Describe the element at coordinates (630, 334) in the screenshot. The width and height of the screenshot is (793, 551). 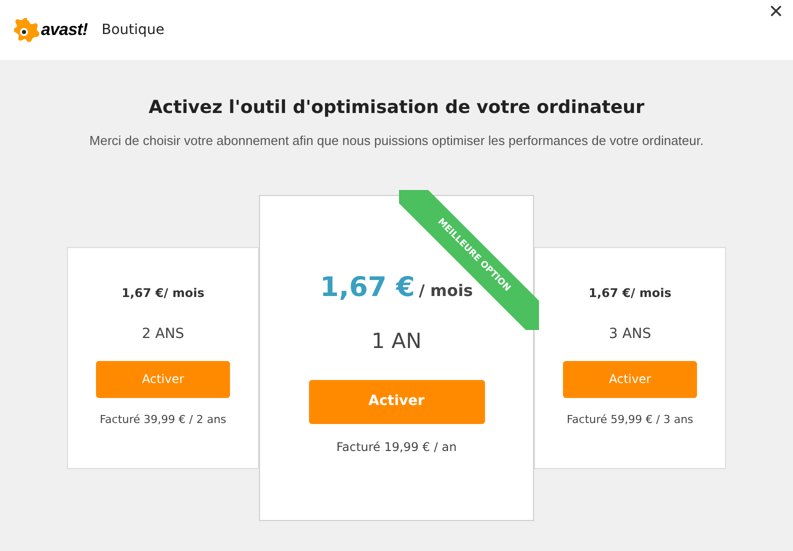
I see `plan-term: 3 ANS` at that location.